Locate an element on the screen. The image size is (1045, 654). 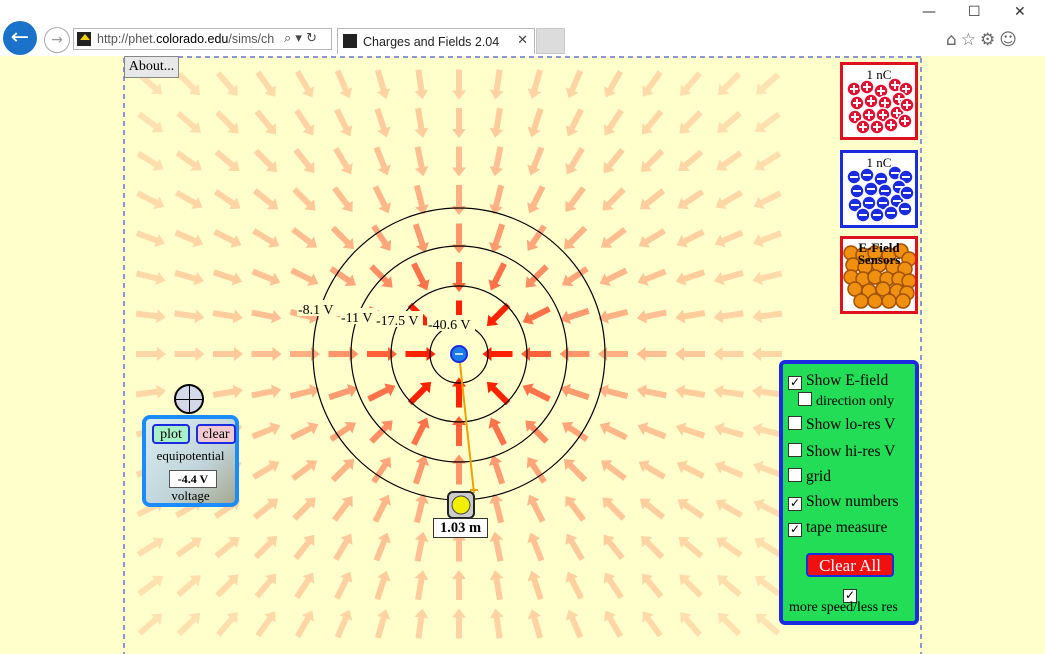
back-button: ← is located at coordinates (20, 38).